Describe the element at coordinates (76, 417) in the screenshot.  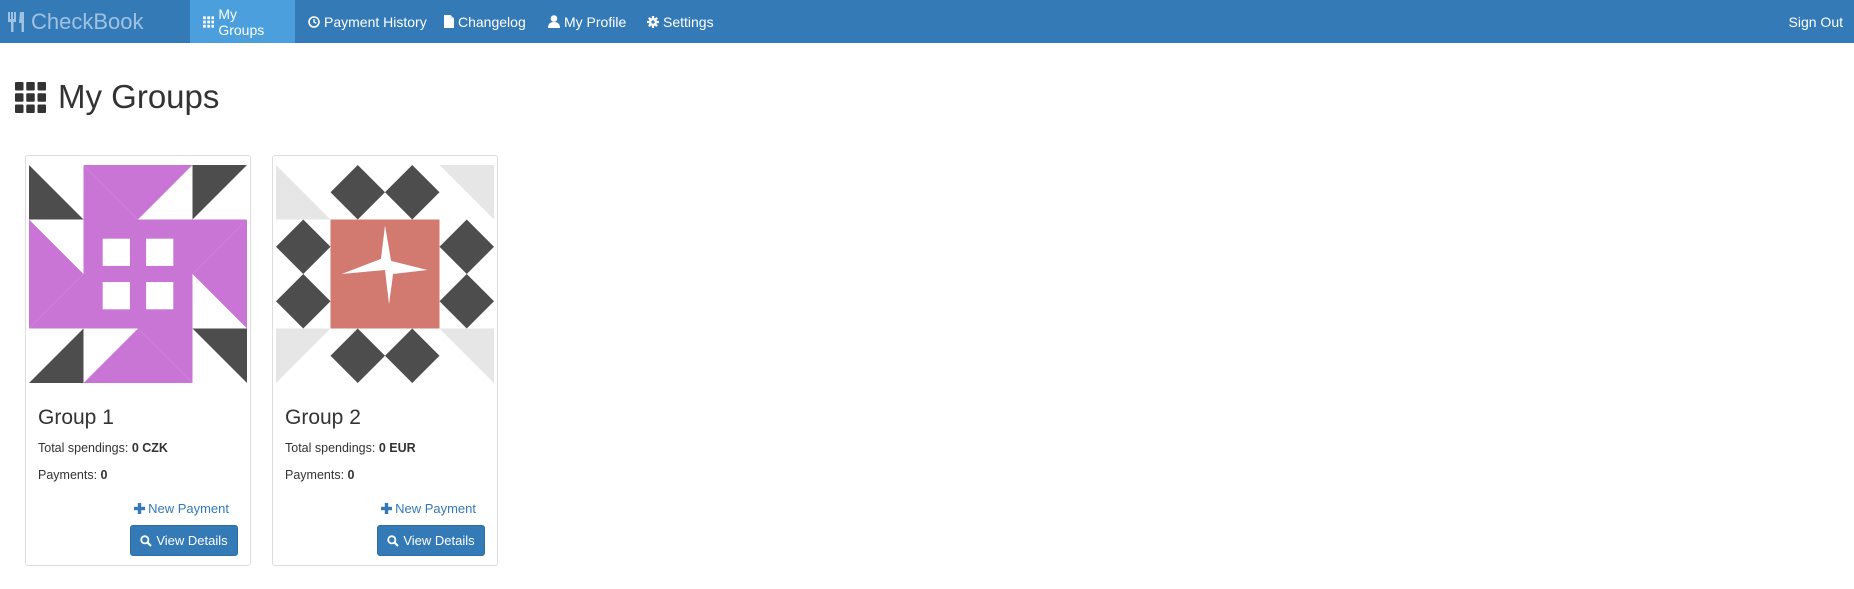
I see `group-name: Group 1` at that location.